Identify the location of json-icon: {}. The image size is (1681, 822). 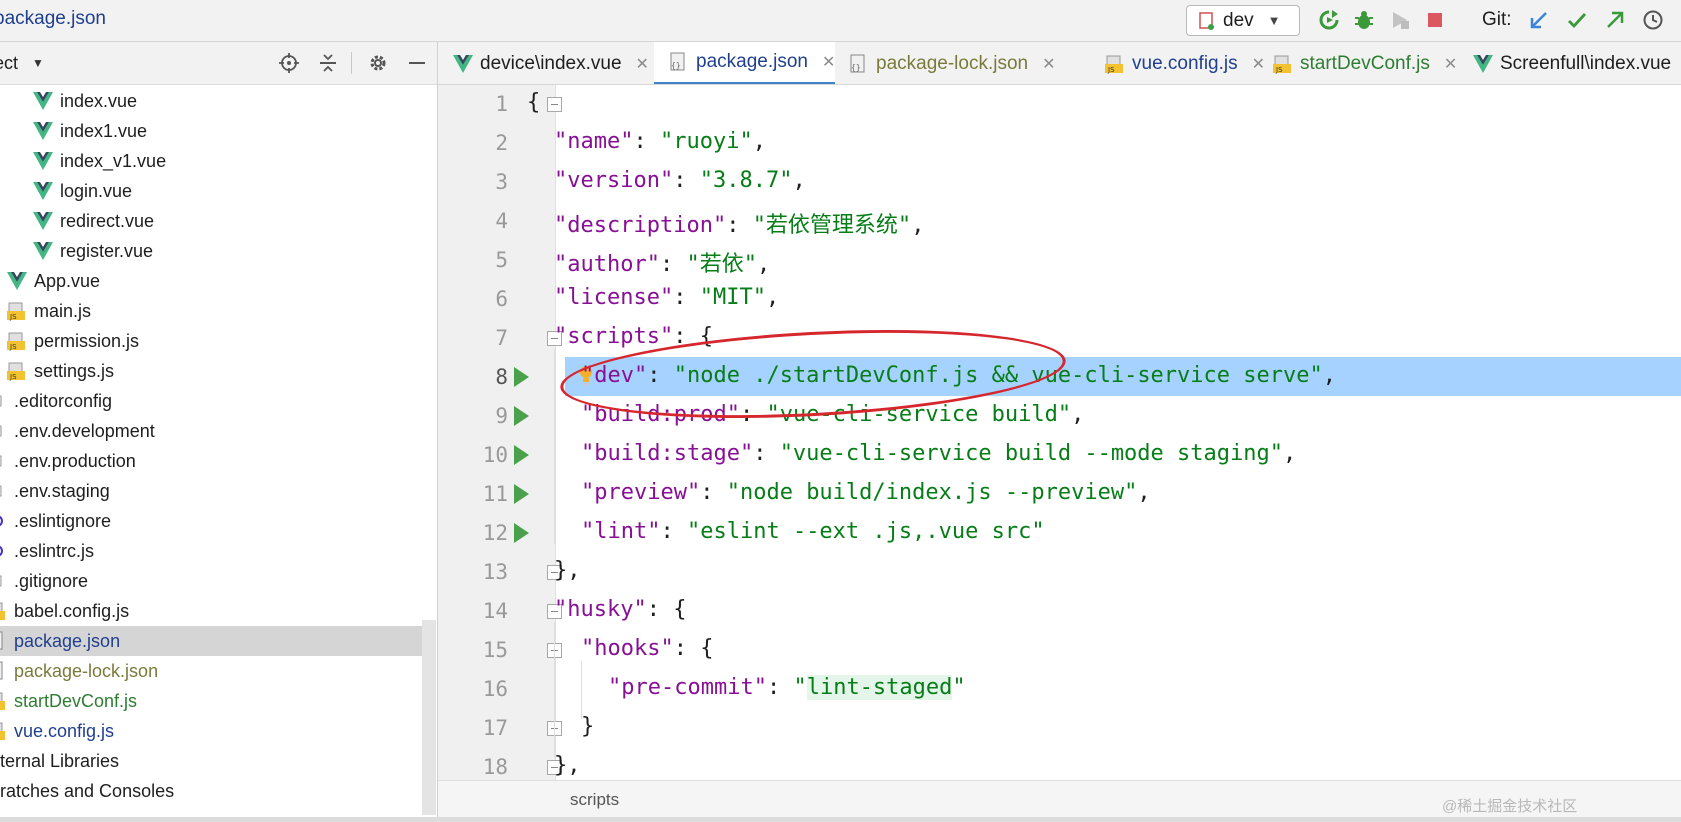
(679, 62).